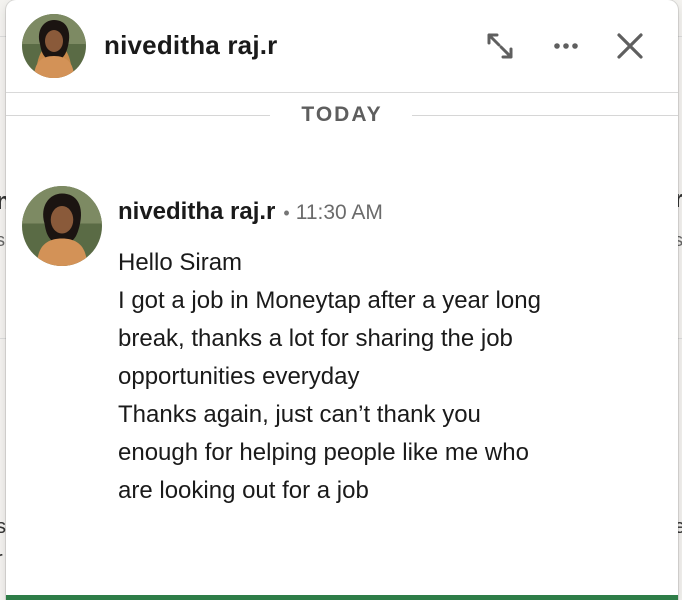  Describe the element at coordinates (339, 212) in the screenshot. I see `message-timestamp: 11:30 AM` at that location.